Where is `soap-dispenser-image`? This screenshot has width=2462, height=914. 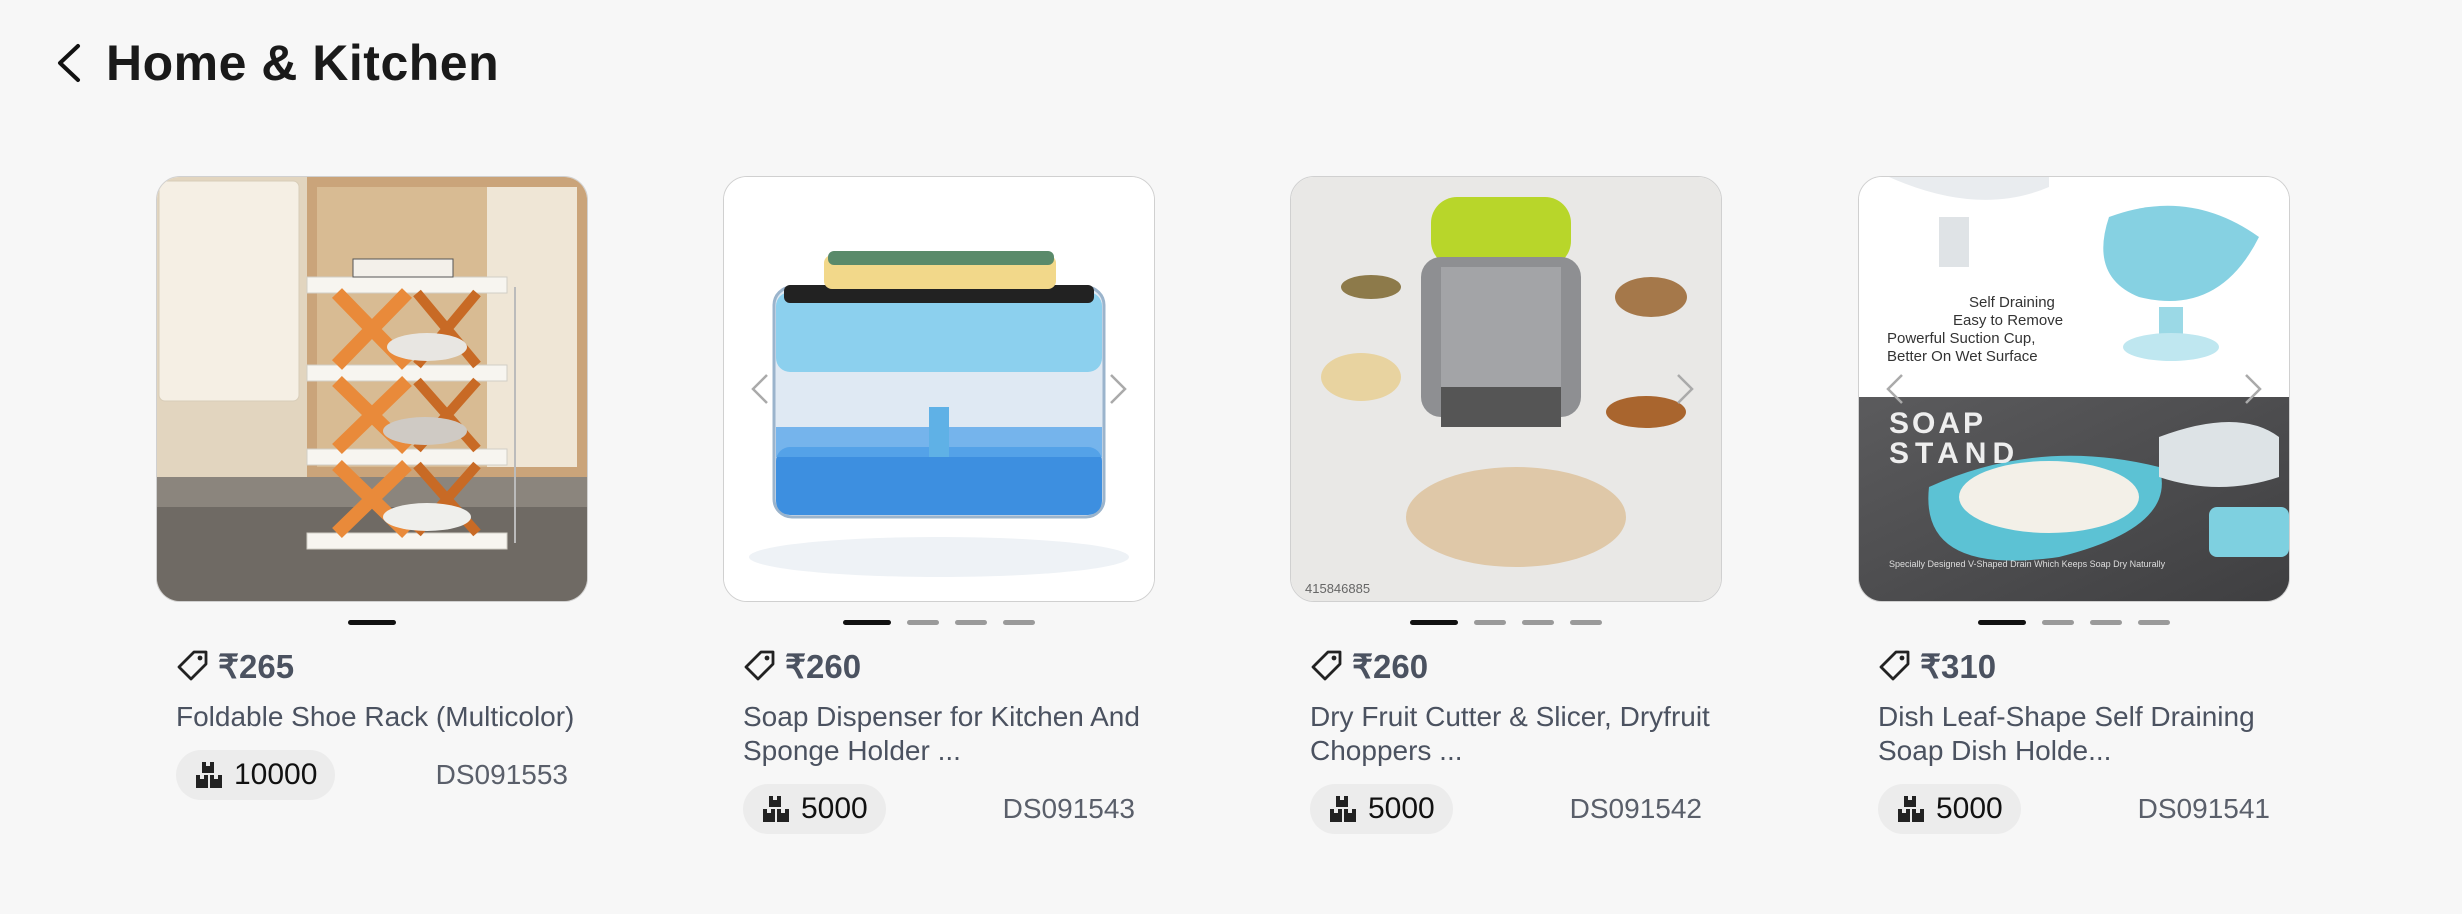 soap-dispenser-image is located at coordinates (939, 389).